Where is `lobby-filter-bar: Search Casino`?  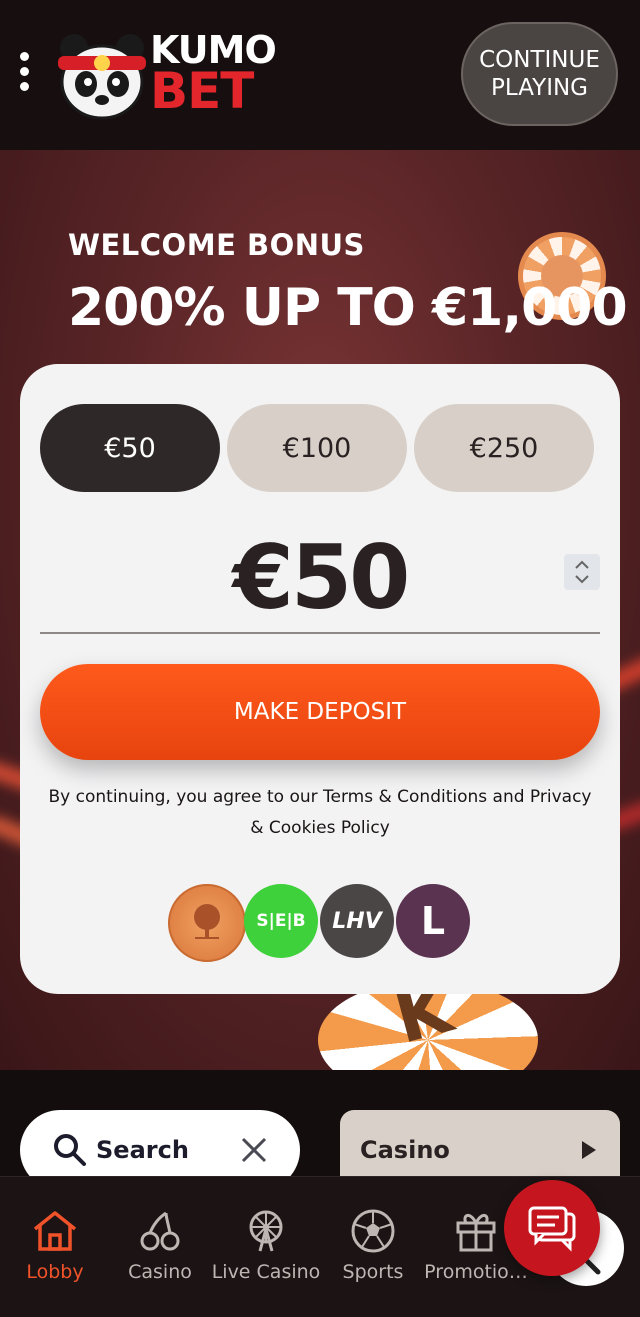 lobby-filter-bar: Search Casino is located at coordinates (320, 1130).